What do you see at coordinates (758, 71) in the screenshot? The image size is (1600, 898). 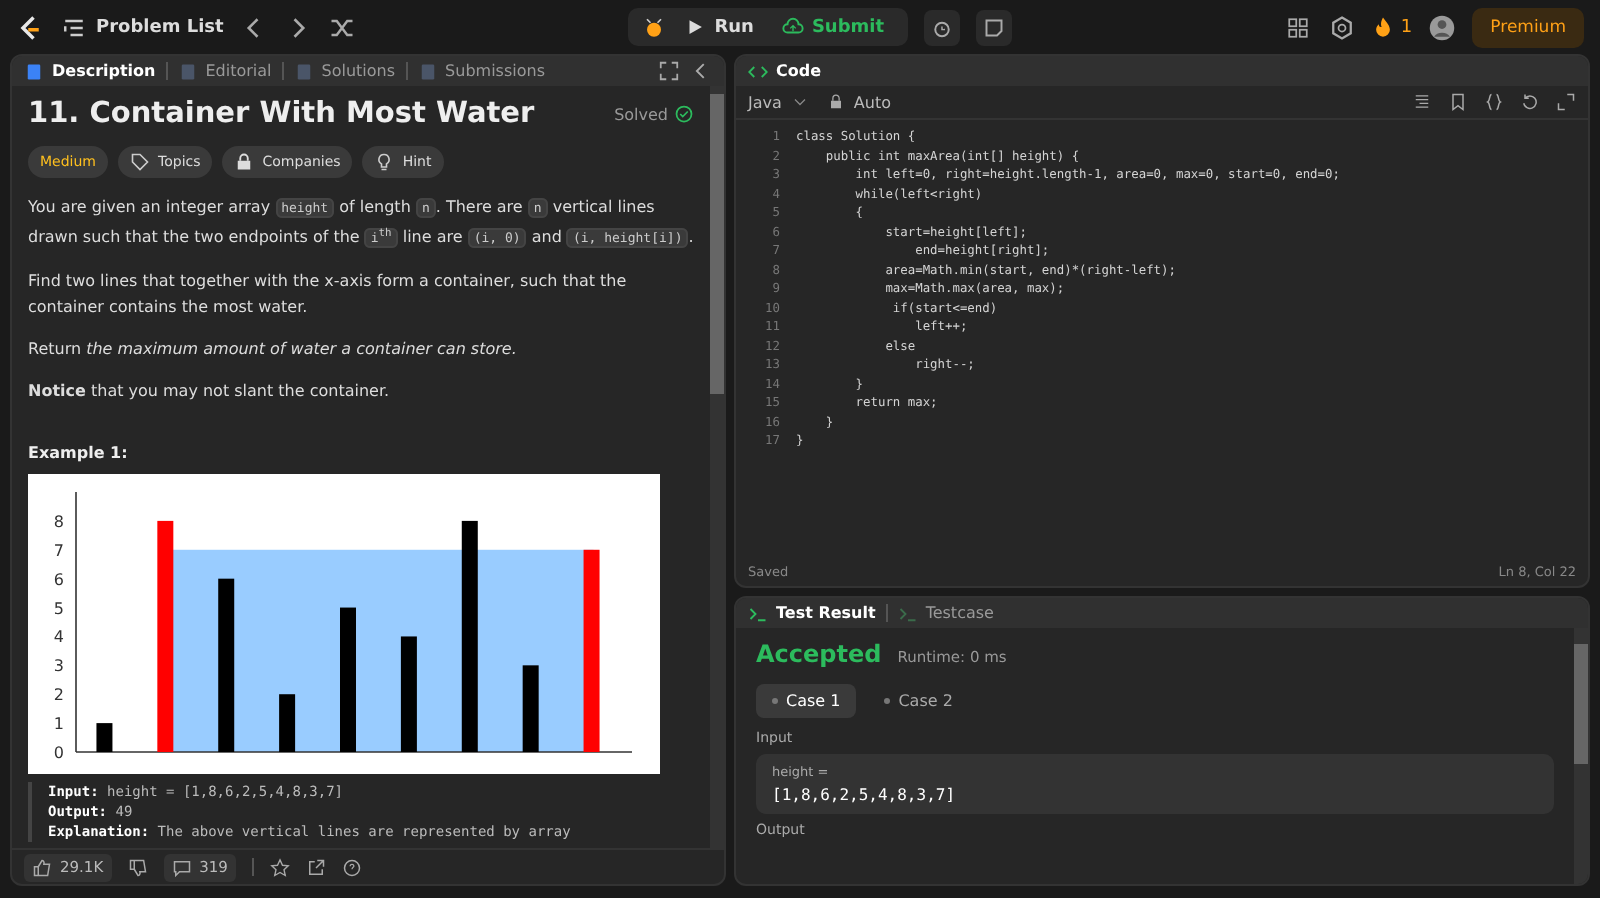 I see `code-icon` at bounding box center [758, 71].